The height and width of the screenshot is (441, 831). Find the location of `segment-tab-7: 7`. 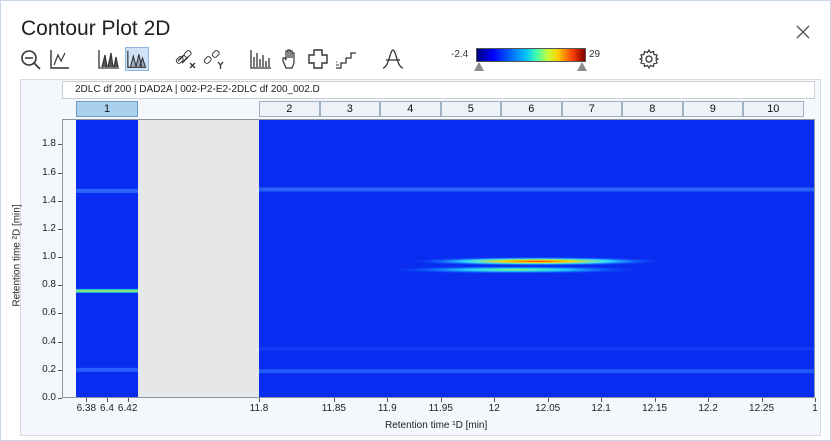

segment-tab-7: 7 is located at coordinates (591, 109).